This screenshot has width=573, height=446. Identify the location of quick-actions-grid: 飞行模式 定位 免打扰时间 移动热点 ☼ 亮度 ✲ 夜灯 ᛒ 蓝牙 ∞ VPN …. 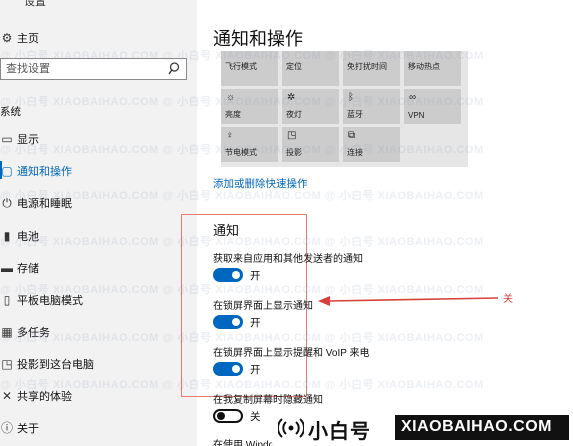
(344, 109).